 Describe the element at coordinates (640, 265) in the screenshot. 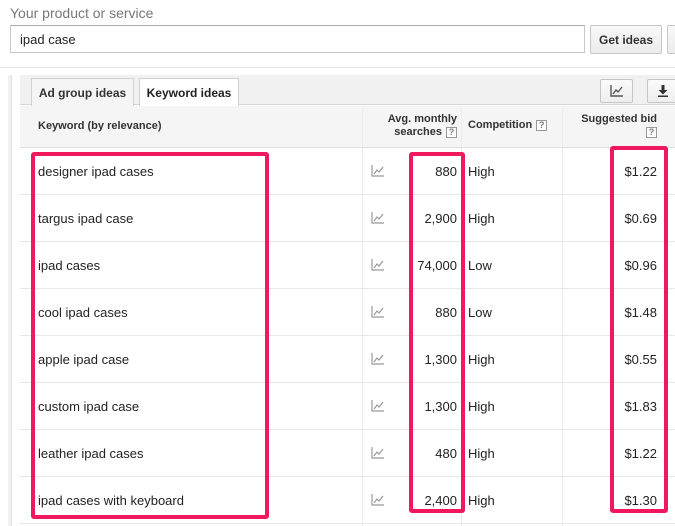

I see `suggested-bid-cell: $0.96` at that location.